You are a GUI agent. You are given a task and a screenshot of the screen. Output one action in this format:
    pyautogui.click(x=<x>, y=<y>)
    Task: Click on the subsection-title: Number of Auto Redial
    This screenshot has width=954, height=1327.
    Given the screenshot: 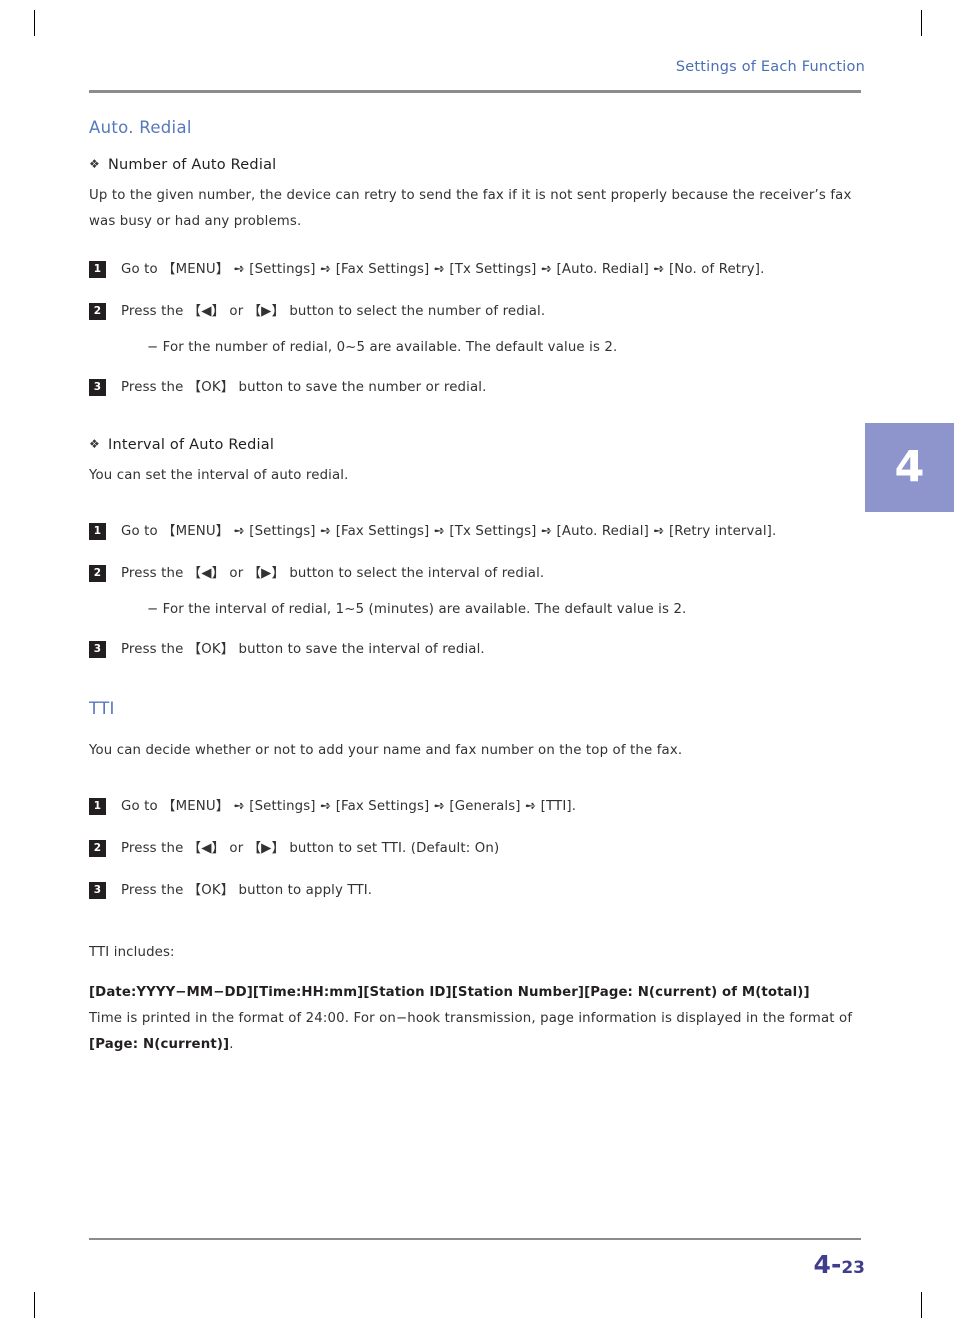 What is the action you would take?
    pyautogui.click(x=192, y=165)
    